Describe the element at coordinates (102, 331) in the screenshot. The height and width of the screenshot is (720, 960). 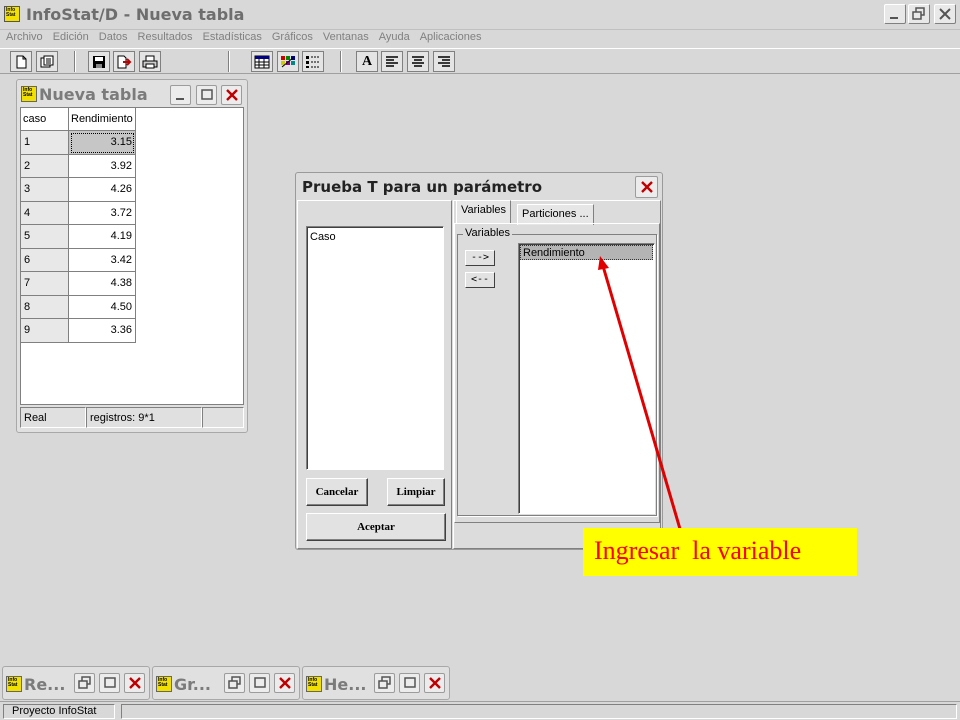
I see `grid-cell: 3.36` at that location.